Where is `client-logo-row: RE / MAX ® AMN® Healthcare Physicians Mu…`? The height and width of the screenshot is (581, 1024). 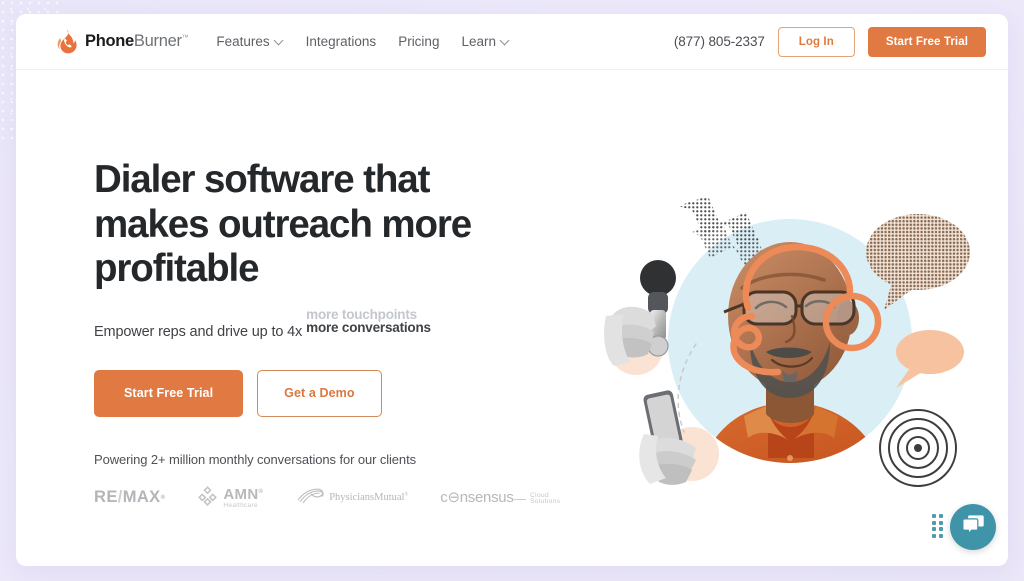
client-logo-row: RE / MAX ® AMN® Healthcare Physicians Mu… is located at coordinates (327, 498).